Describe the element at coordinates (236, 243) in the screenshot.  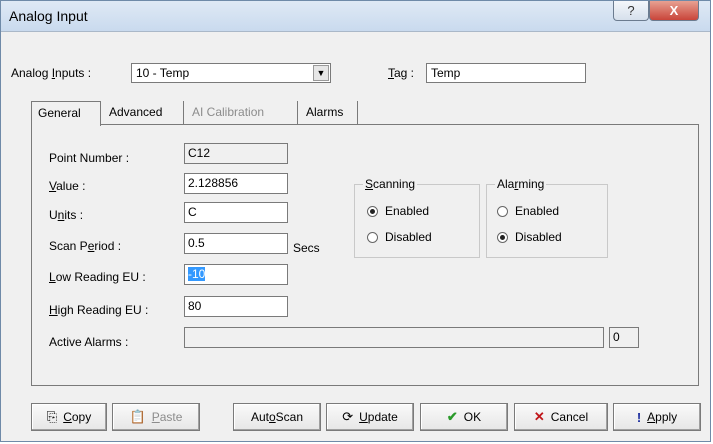
I see `scan-period-field: 0.5` at that location.